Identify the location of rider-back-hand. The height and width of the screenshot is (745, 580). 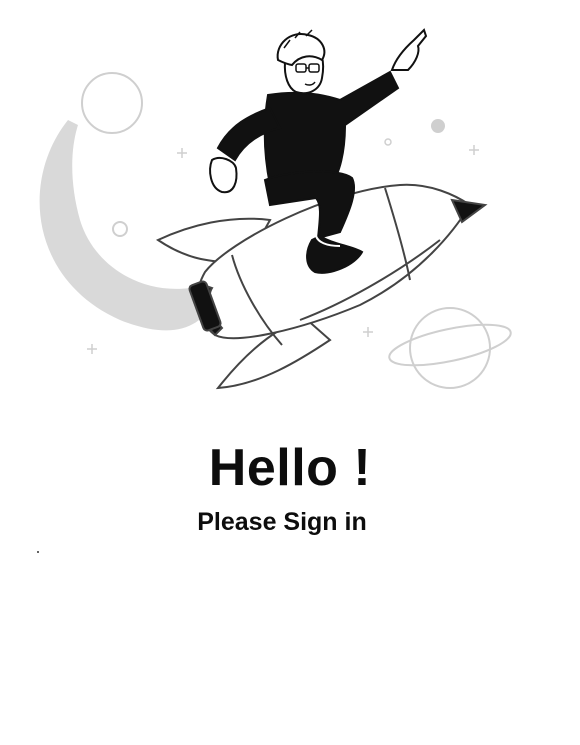
(223, 175).